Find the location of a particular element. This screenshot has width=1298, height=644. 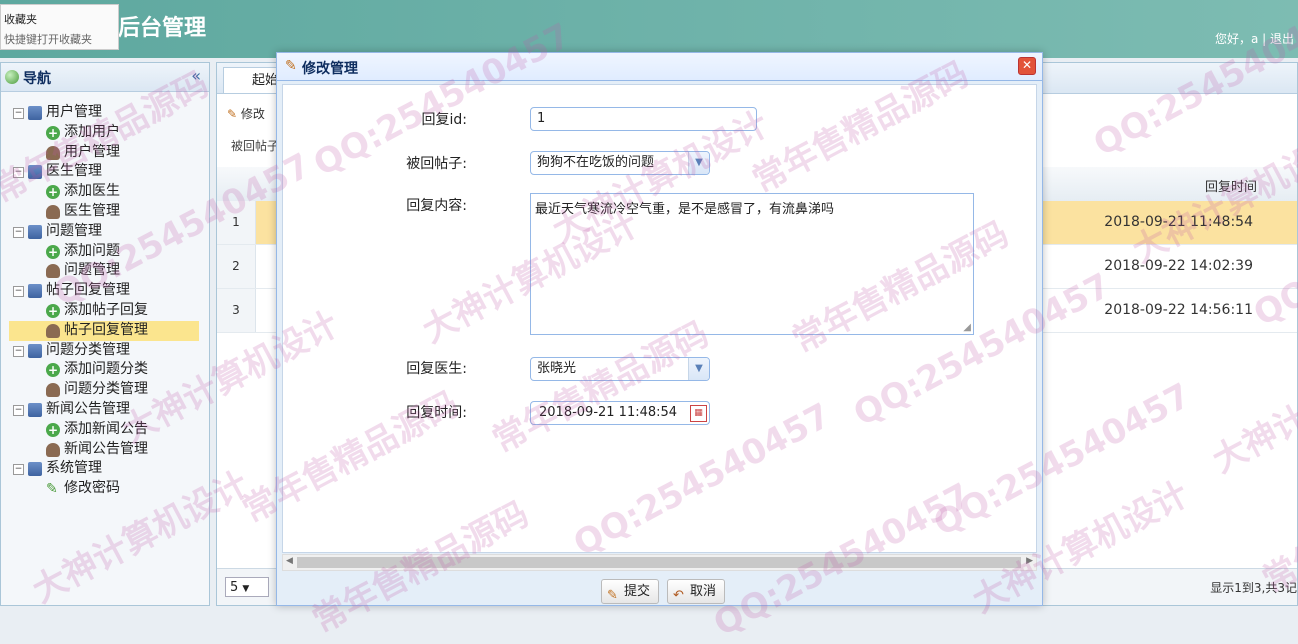

nav-item-label: 添加问题 is located at coordinates (92, 250).